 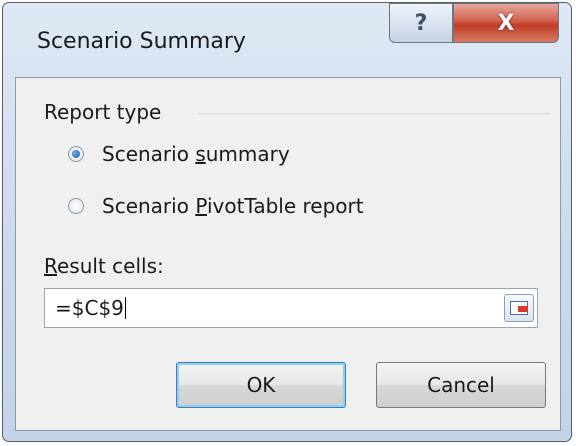 What do you see at coordinates (104, 266) in the screenshot?
I see `result-cells-label: Result cells:` at bounding box center [104, 266].